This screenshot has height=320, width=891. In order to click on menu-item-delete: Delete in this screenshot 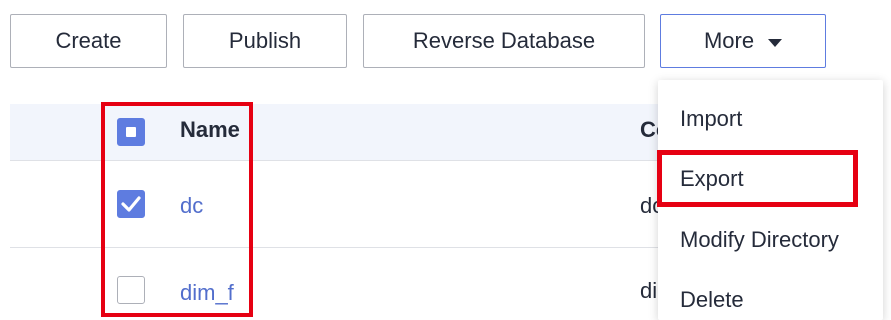, I will do `click(712, 300)`.